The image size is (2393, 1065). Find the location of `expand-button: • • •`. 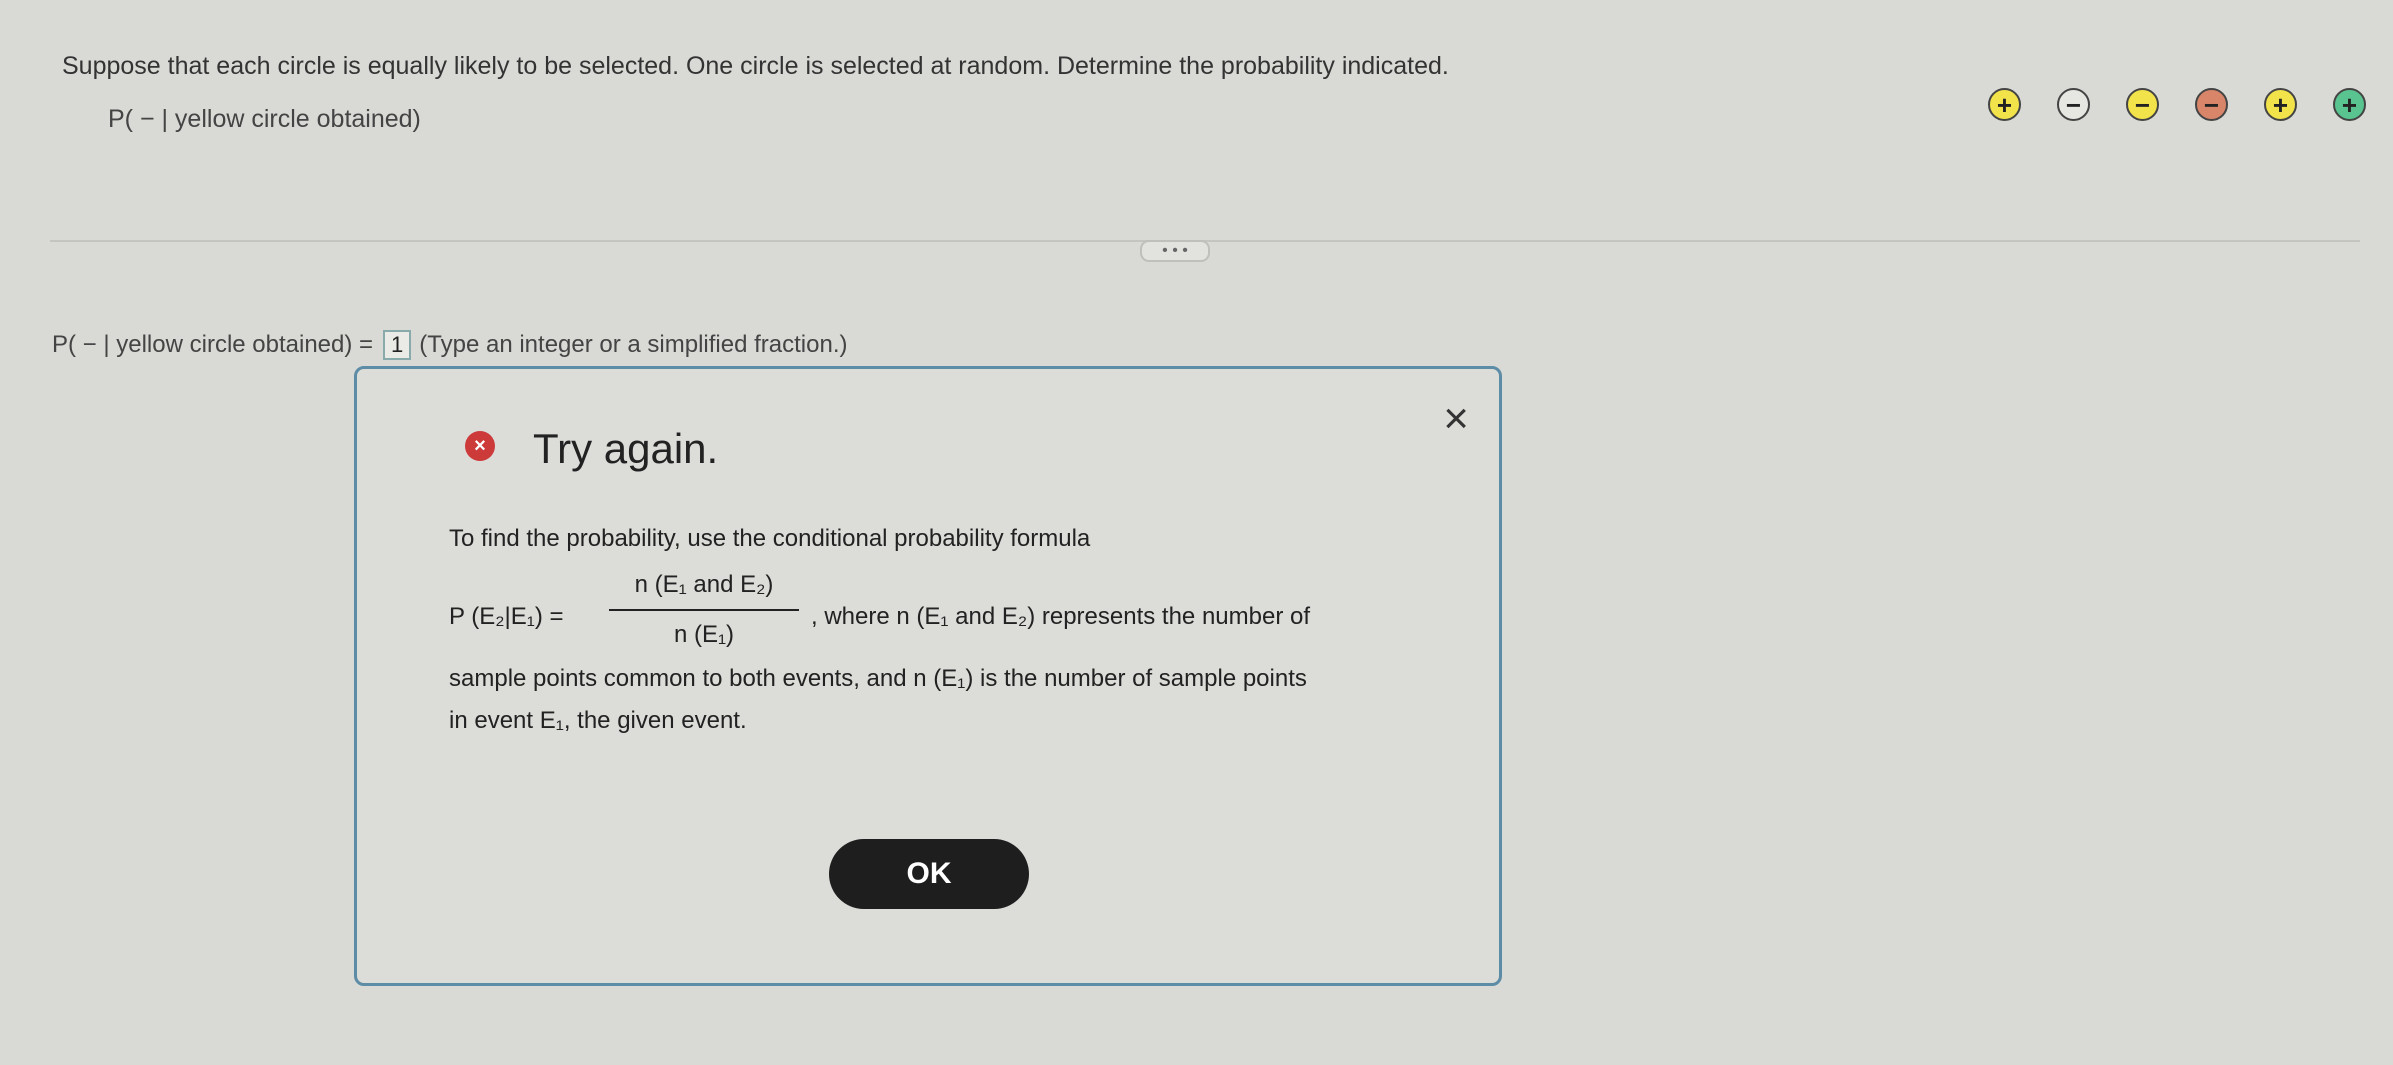

expand-button: • • • is located at coordinates (1175, 251).